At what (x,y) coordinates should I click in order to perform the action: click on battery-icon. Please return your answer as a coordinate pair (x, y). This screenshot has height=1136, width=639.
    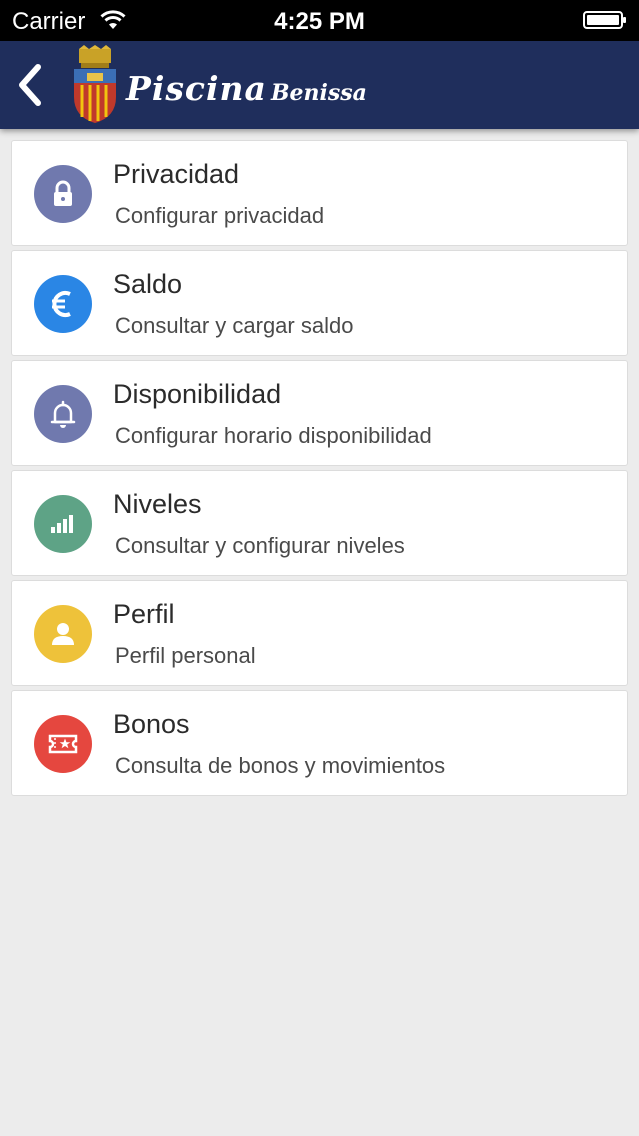
    Looking at the image, I should click on (604, 20).